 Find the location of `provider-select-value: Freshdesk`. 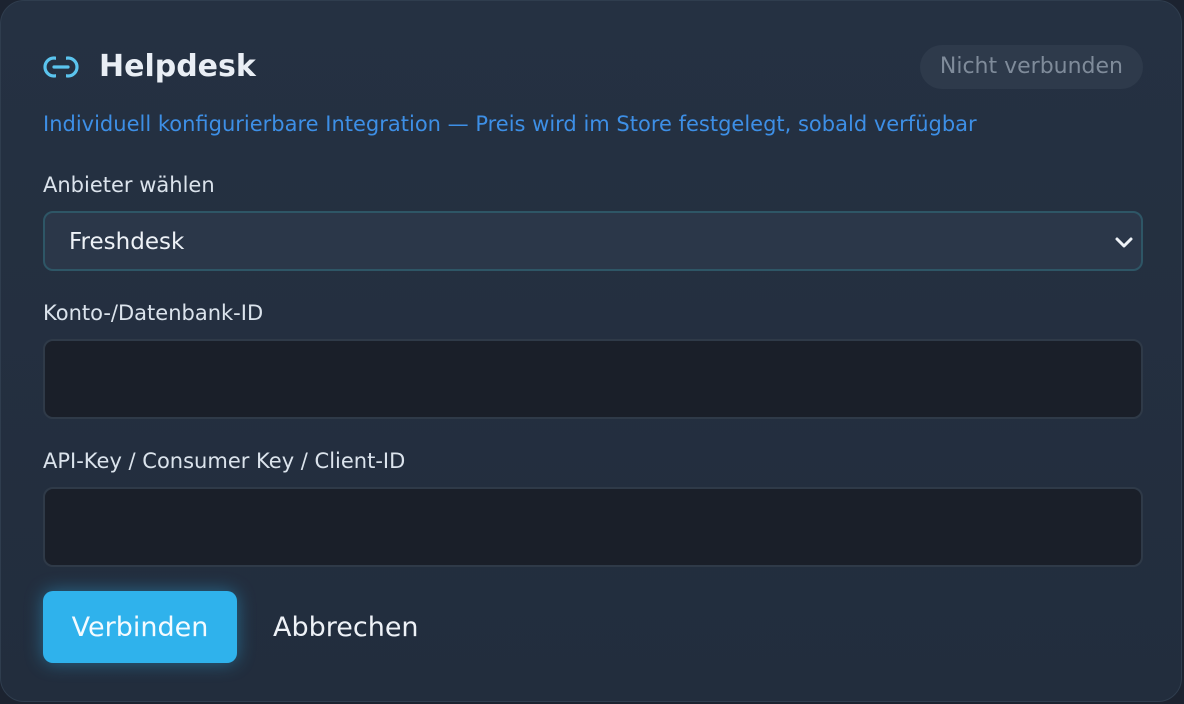

provider-select-value: Freshdesk is located at coordinates (127, 242).